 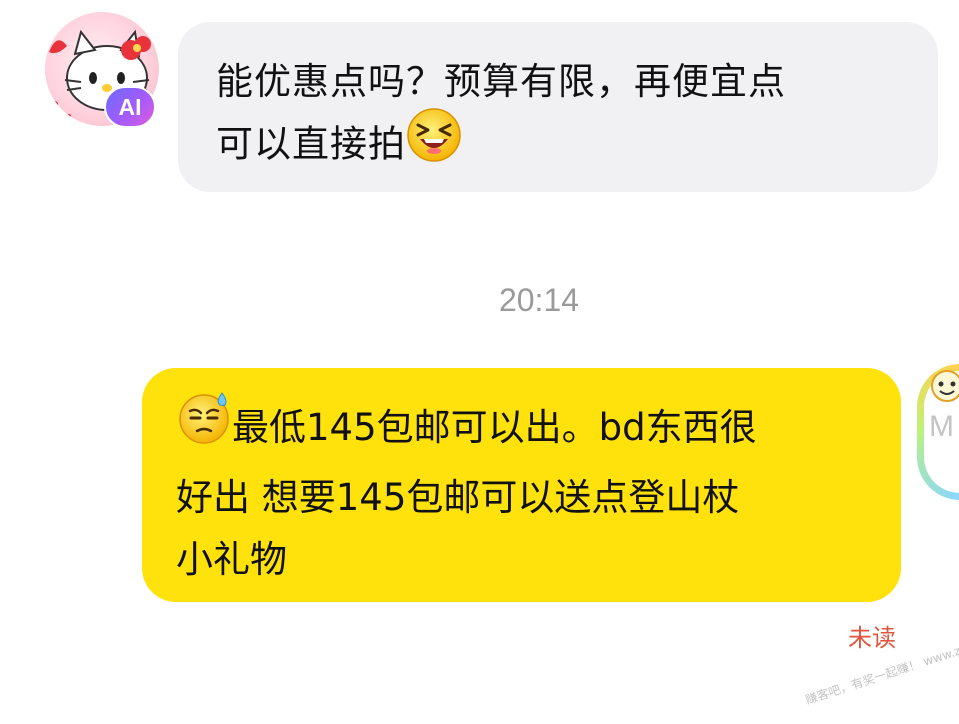 I want to click on incoming-message-line: 可以直接拍, so click(x=559, y=144).